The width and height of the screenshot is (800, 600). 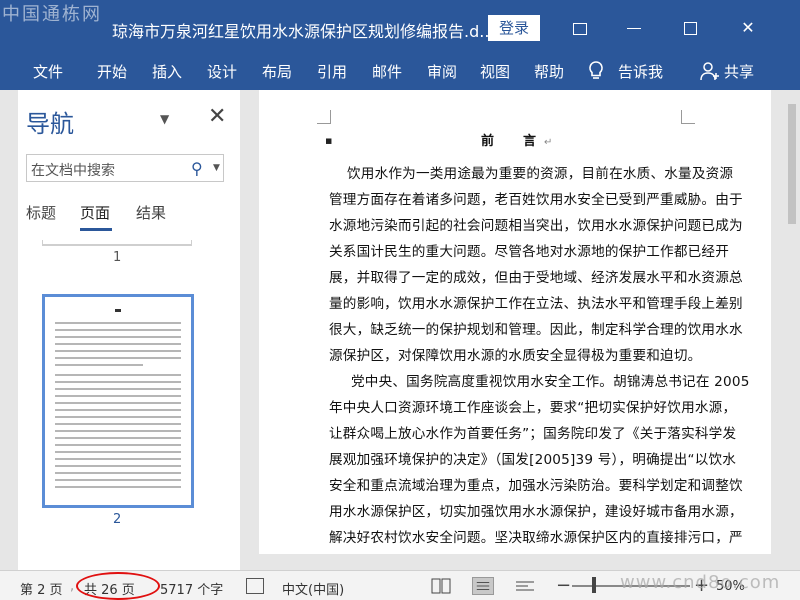 What do you see at coordinates (41, 588) in the screenshot?
I see `status-page-number: 第 2 页` at bounding box center [41, 588].